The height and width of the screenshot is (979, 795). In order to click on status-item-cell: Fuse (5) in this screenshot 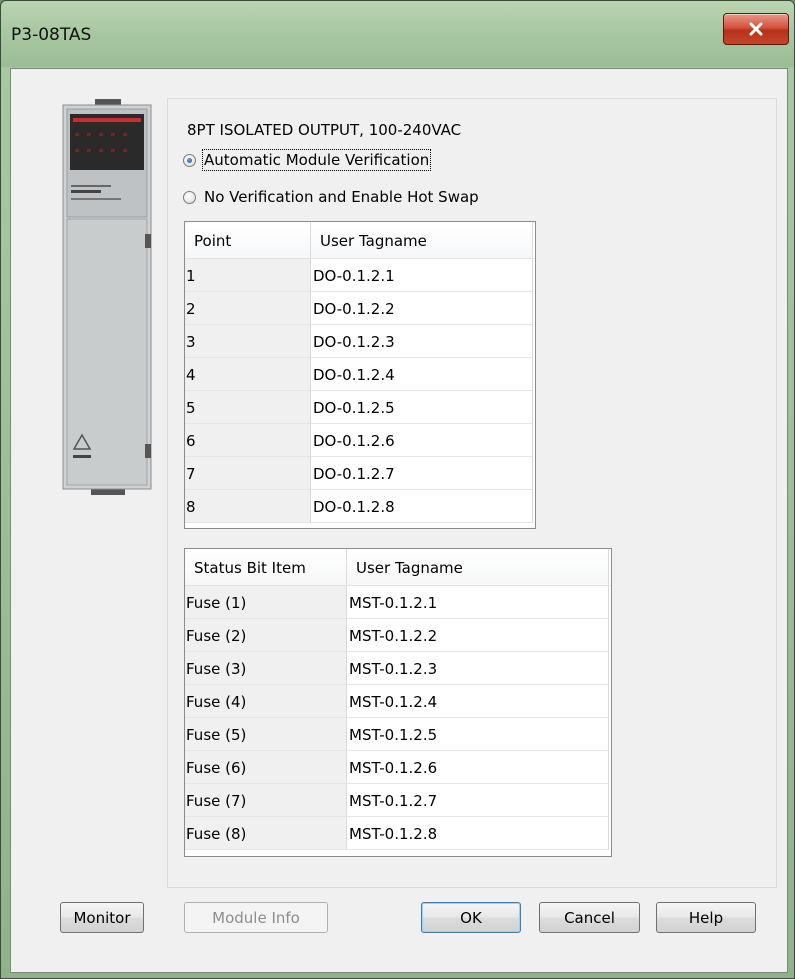, I will do `click(266, 734)`.